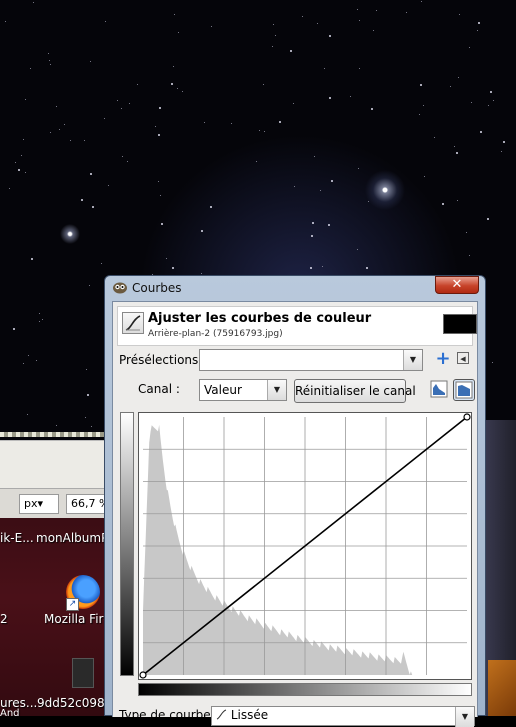 Image resolution: width=516 pixels, height=727 pixels. I want to click on unit-select: px▾, so click(39, 504).